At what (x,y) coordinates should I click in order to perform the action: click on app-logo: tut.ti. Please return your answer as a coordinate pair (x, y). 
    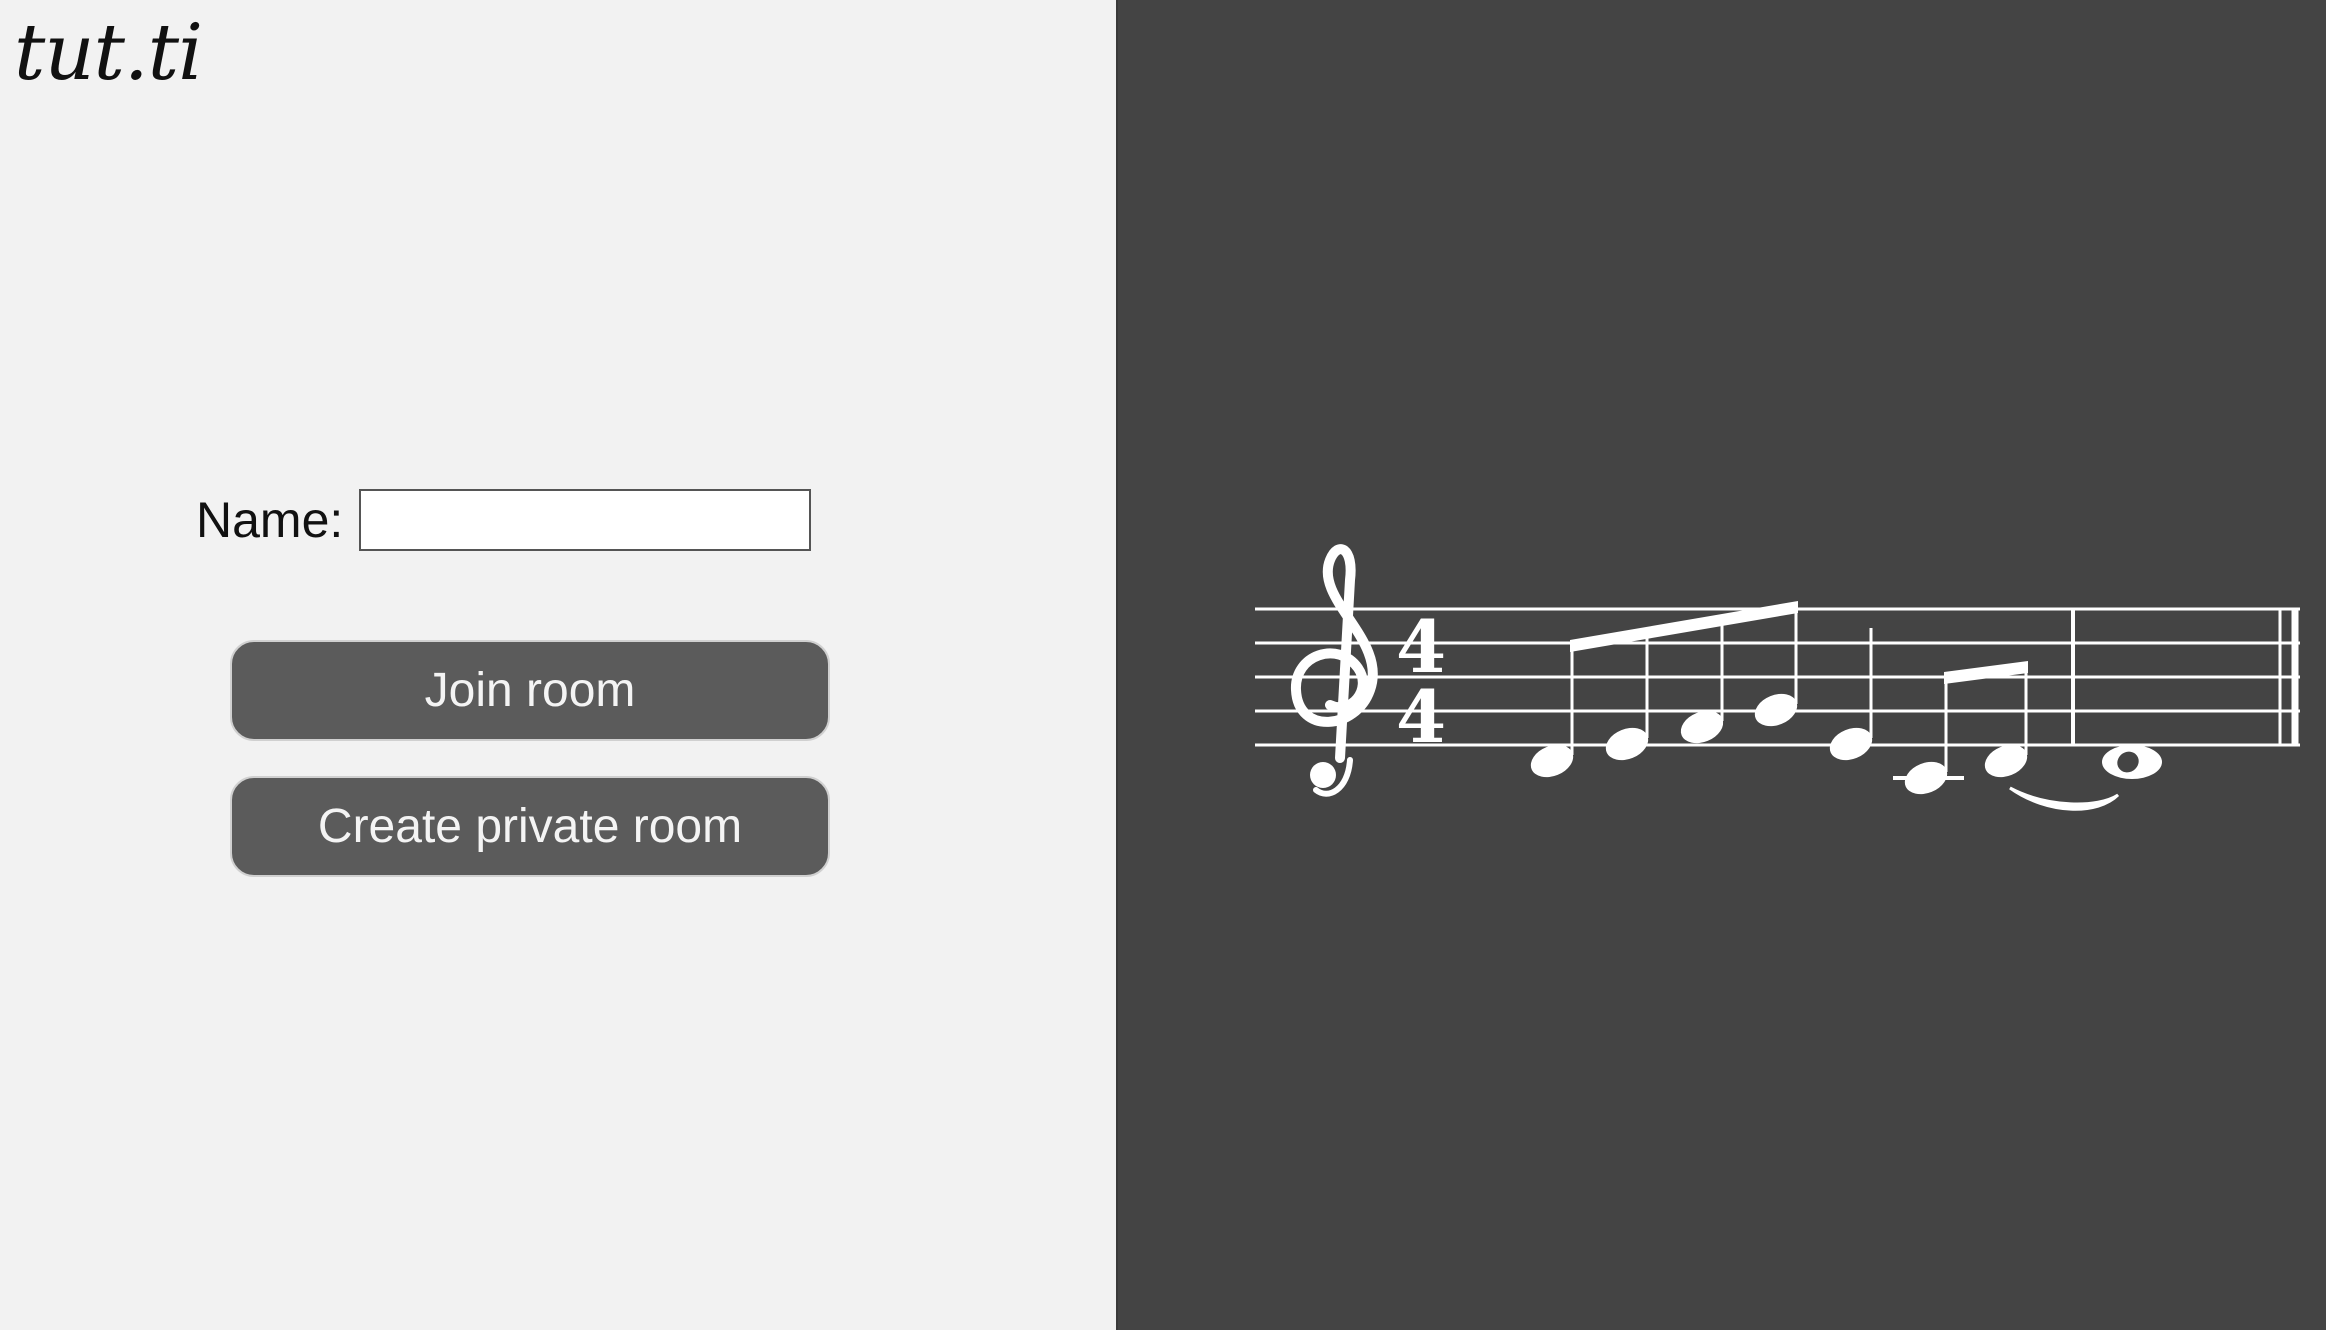
    Looking at the image, I should click on (108, 53).